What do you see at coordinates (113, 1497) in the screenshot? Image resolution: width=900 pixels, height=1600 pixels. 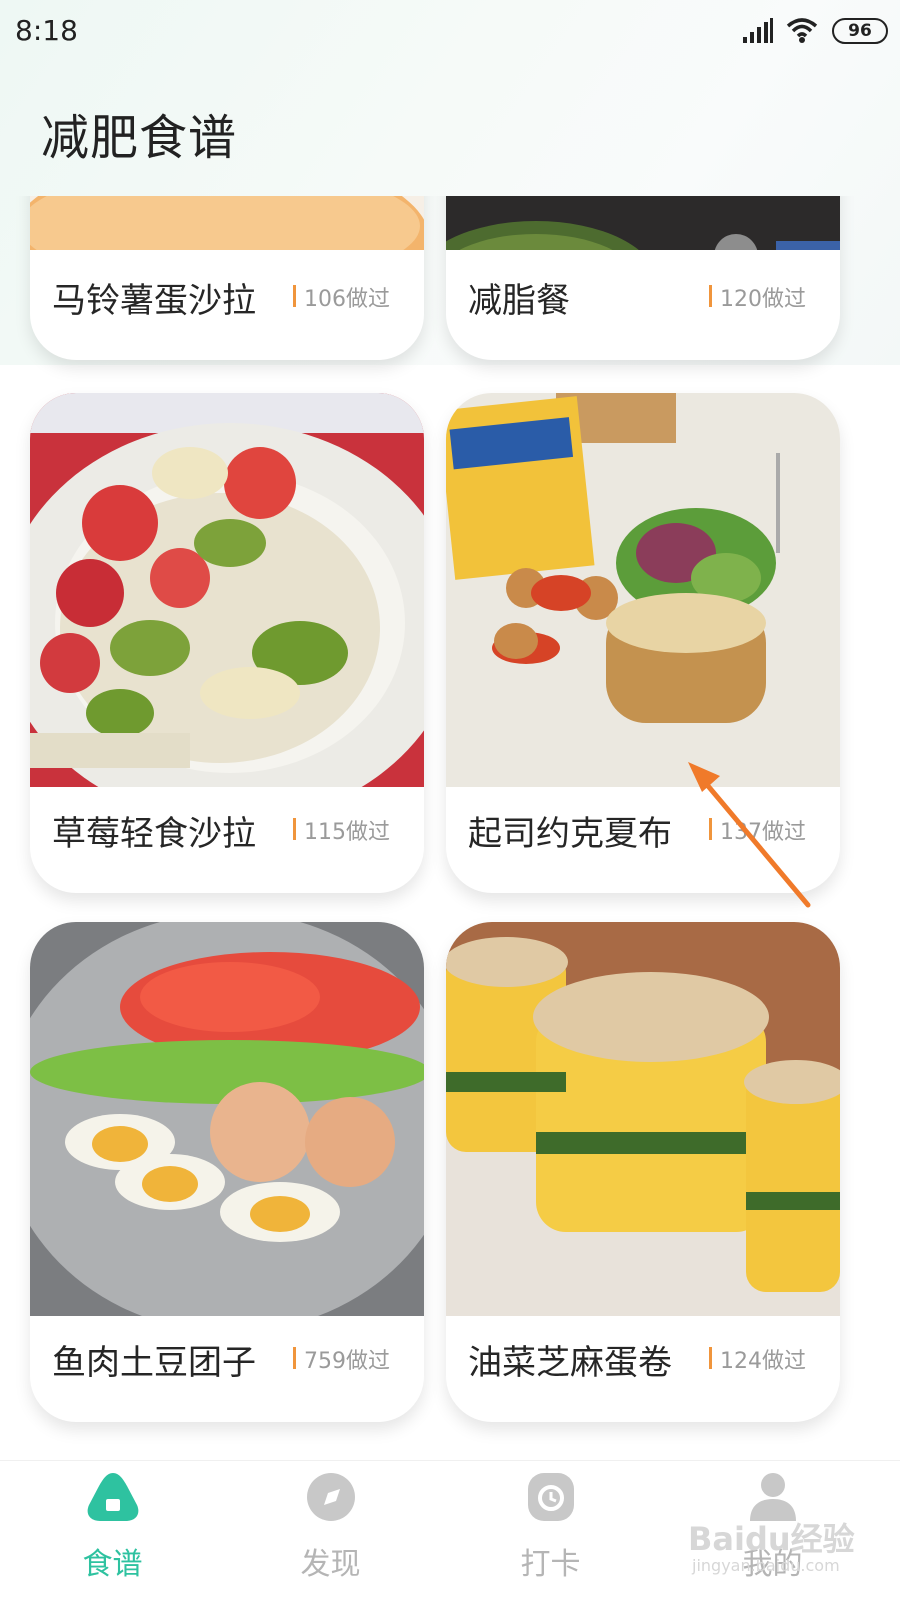 I see `recipe-icon` at bounding box center [113, 1497].